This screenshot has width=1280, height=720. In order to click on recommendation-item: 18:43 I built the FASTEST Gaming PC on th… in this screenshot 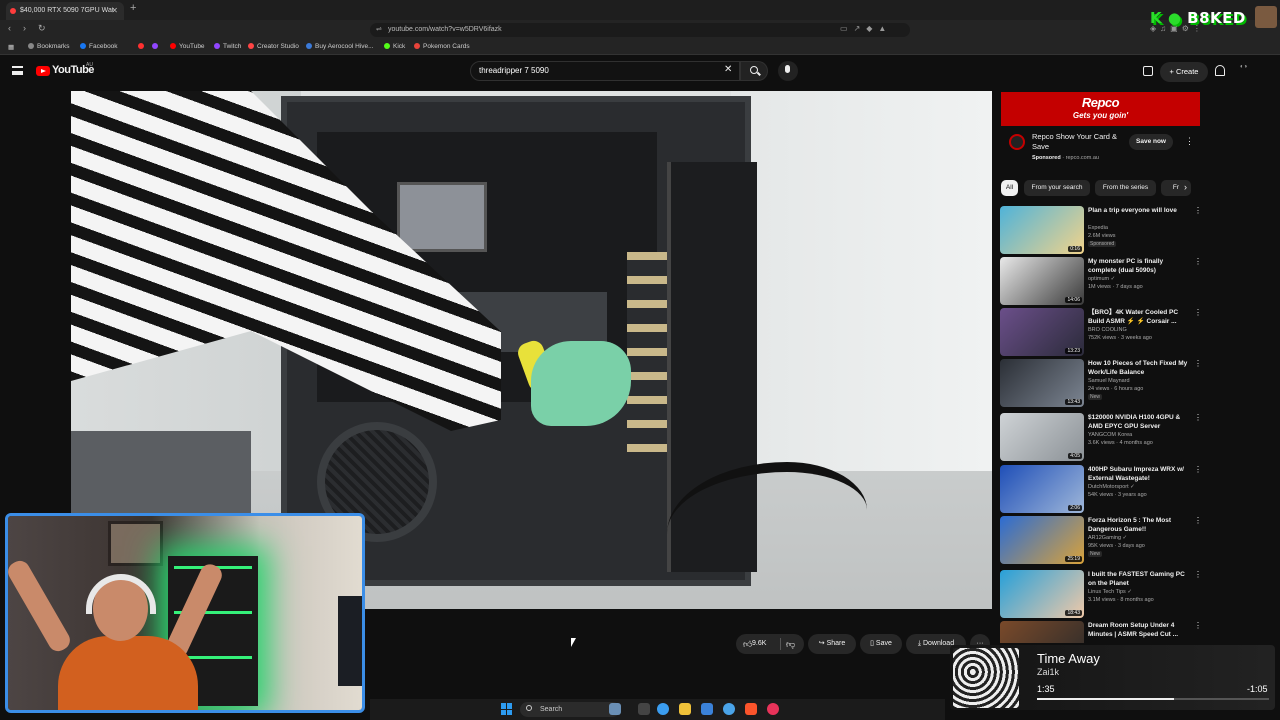, I will do `click(1101, 595)`.